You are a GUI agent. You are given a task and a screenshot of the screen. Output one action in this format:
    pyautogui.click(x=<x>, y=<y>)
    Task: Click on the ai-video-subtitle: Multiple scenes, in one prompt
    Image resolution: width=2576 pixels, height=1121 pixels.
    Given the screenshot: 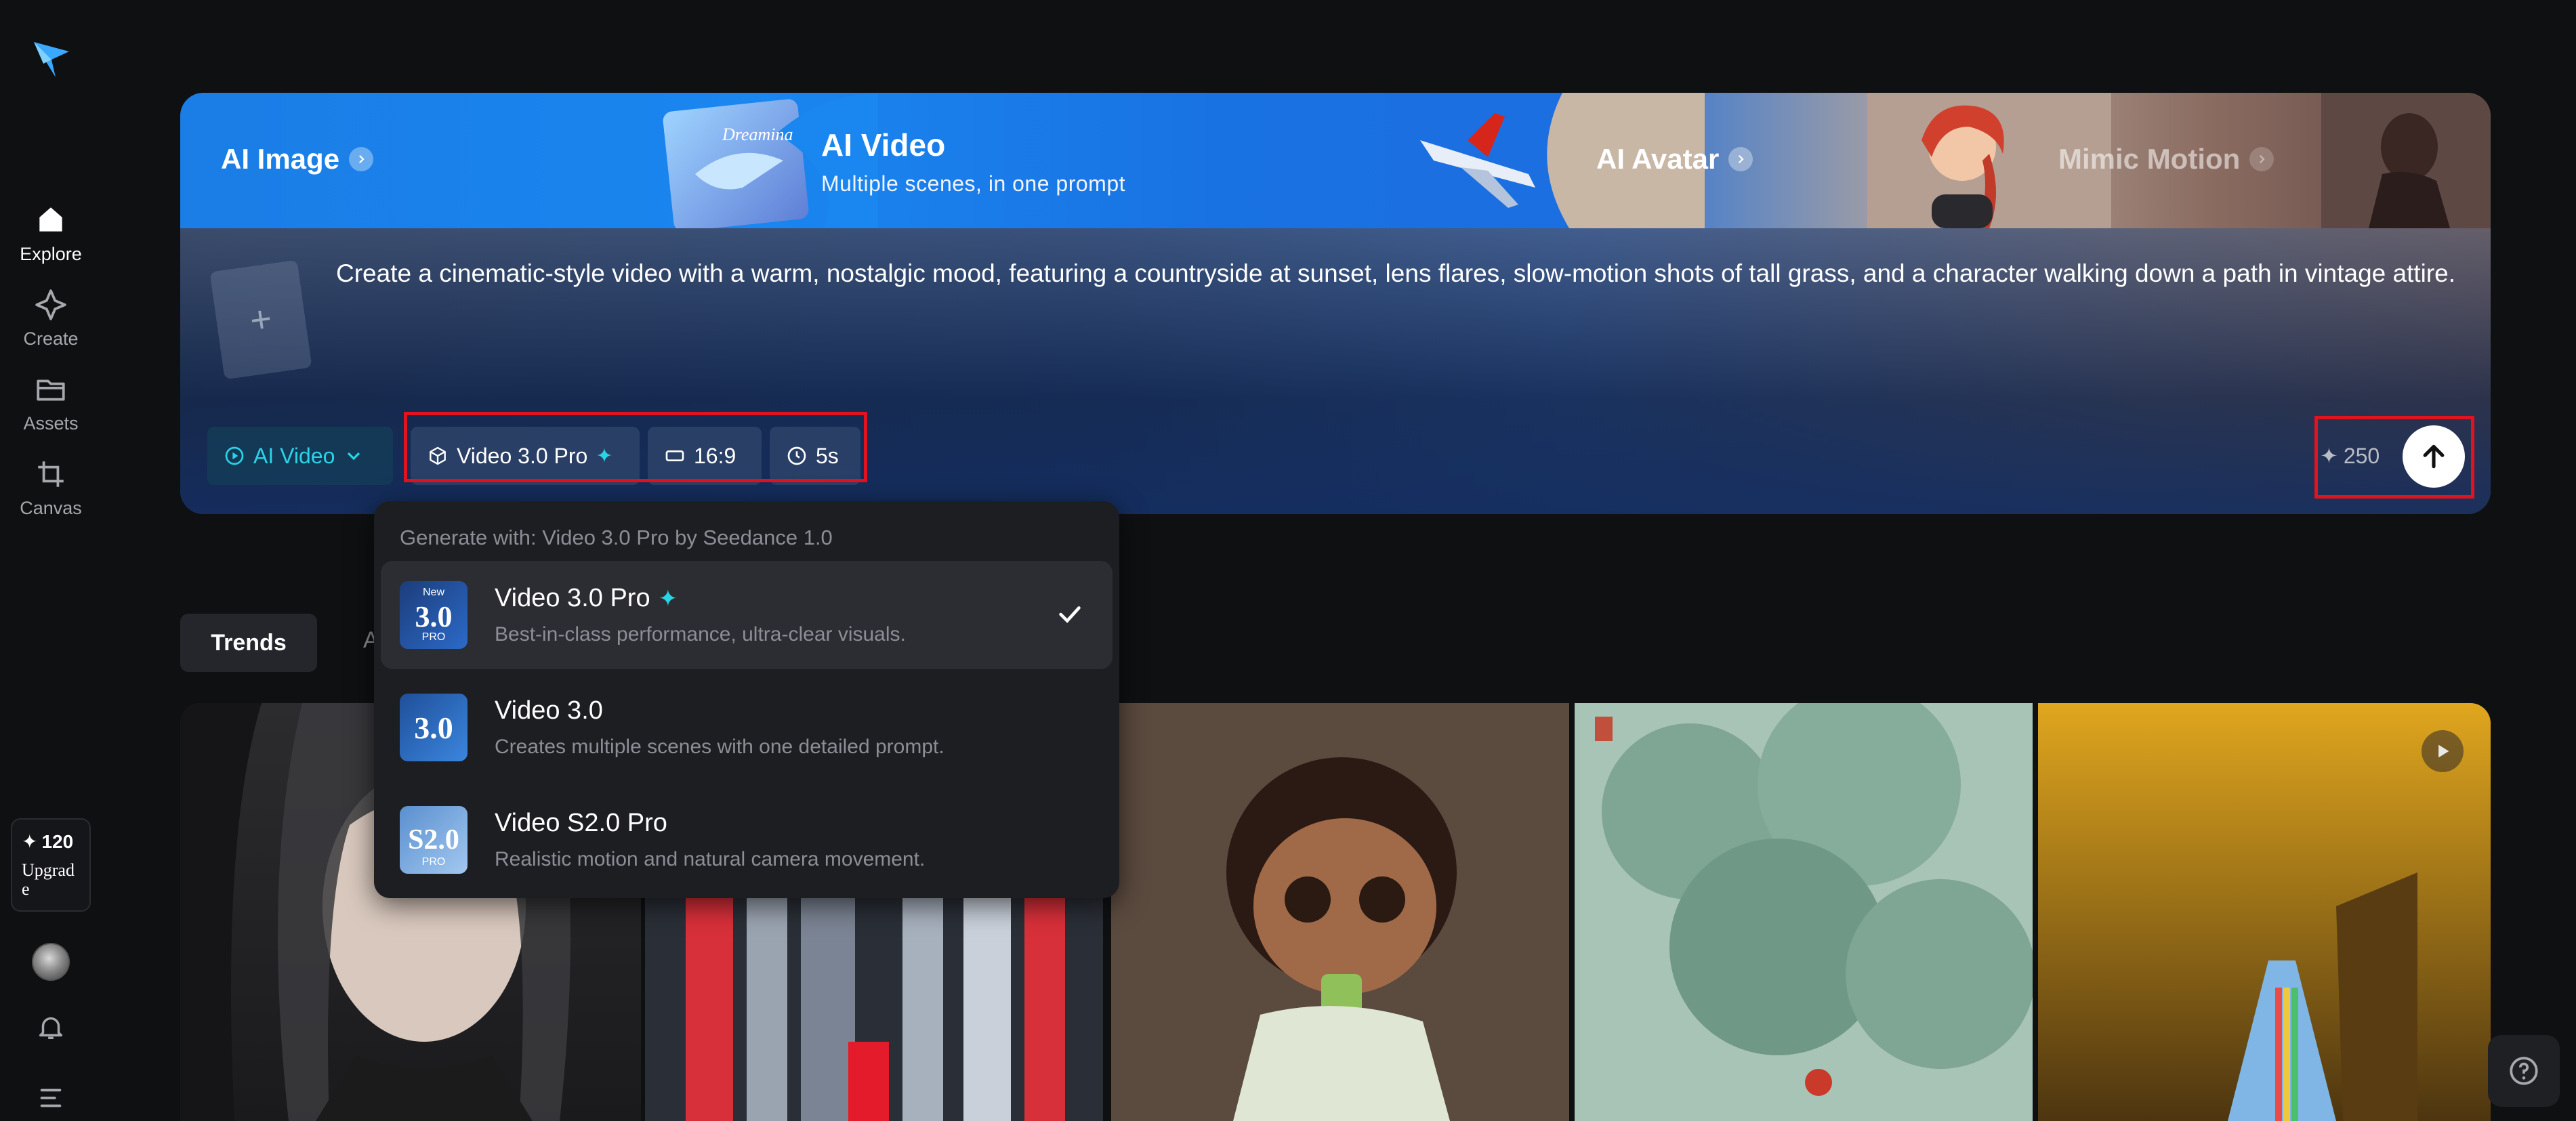 What is the action you would take?
    pyautogui.click(x=973, y=183)
    